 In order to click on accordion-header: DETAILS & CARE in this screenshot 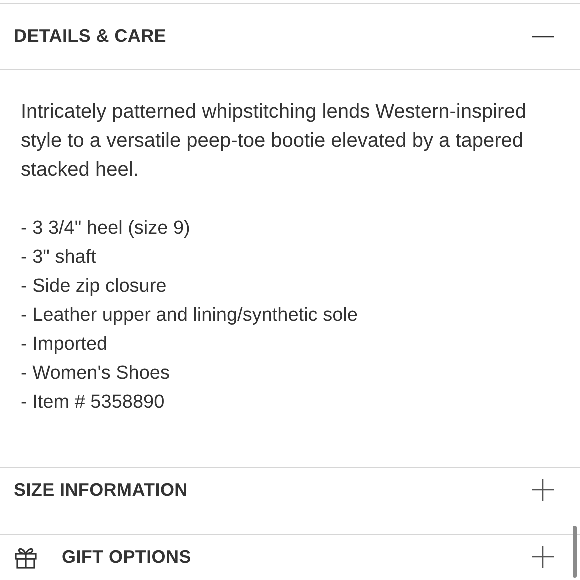, I will do `click(290, 36)`.